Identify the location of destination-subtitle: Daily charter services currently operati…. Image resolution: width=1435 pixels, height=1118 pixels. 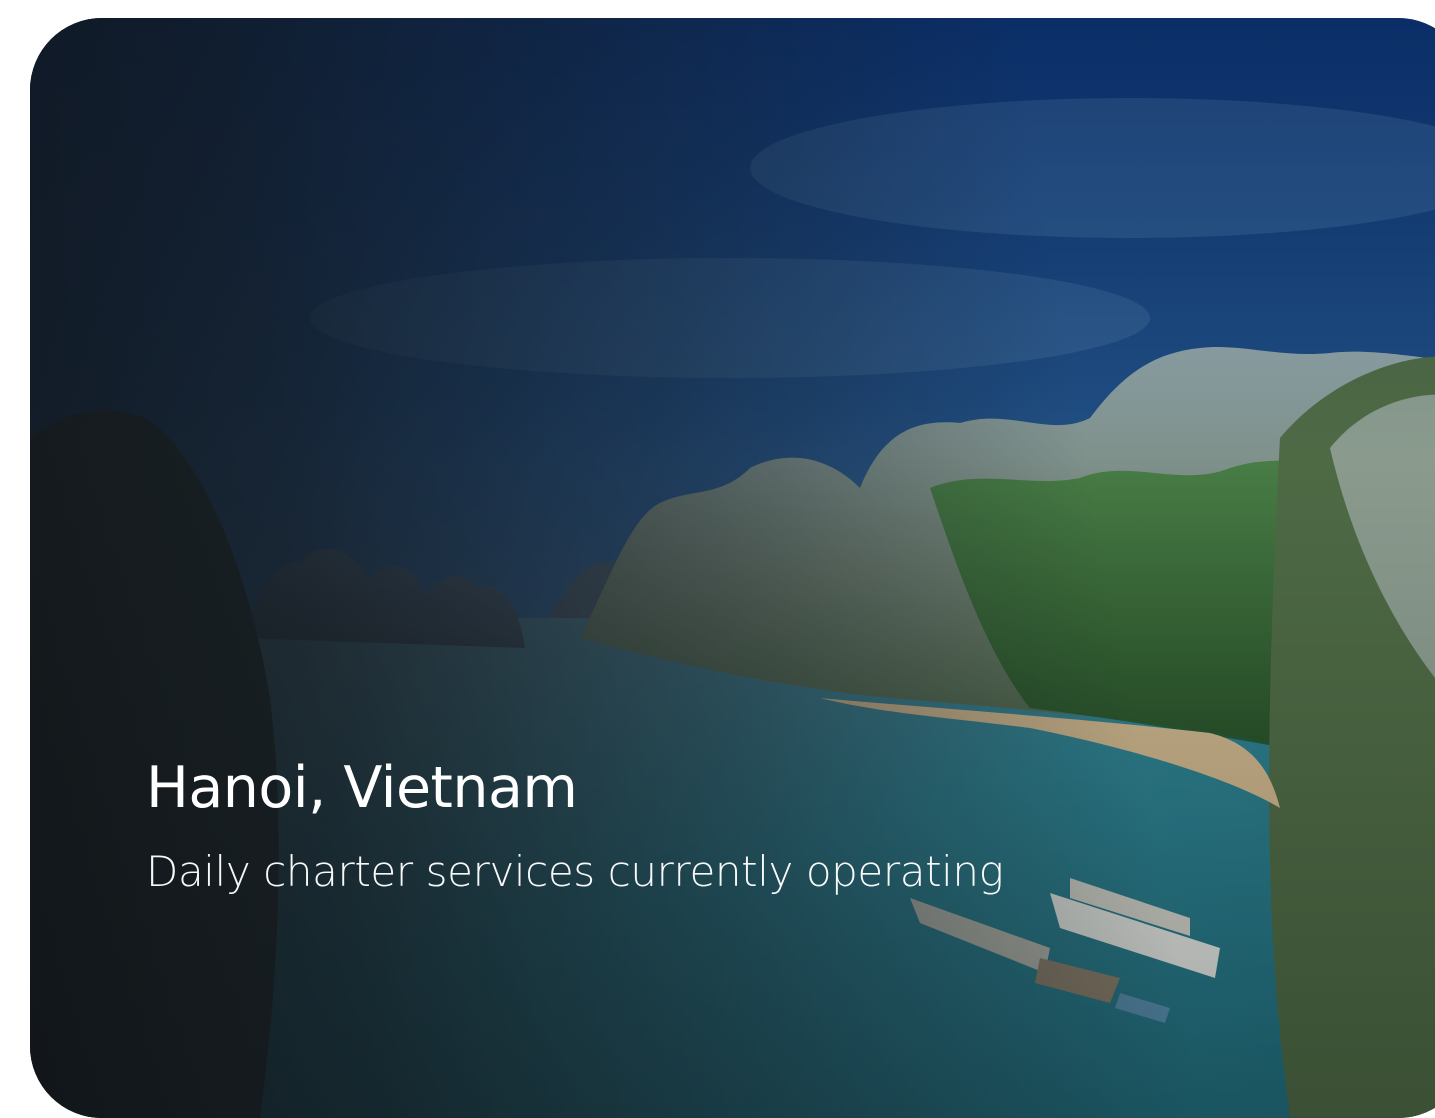
(575, 871).